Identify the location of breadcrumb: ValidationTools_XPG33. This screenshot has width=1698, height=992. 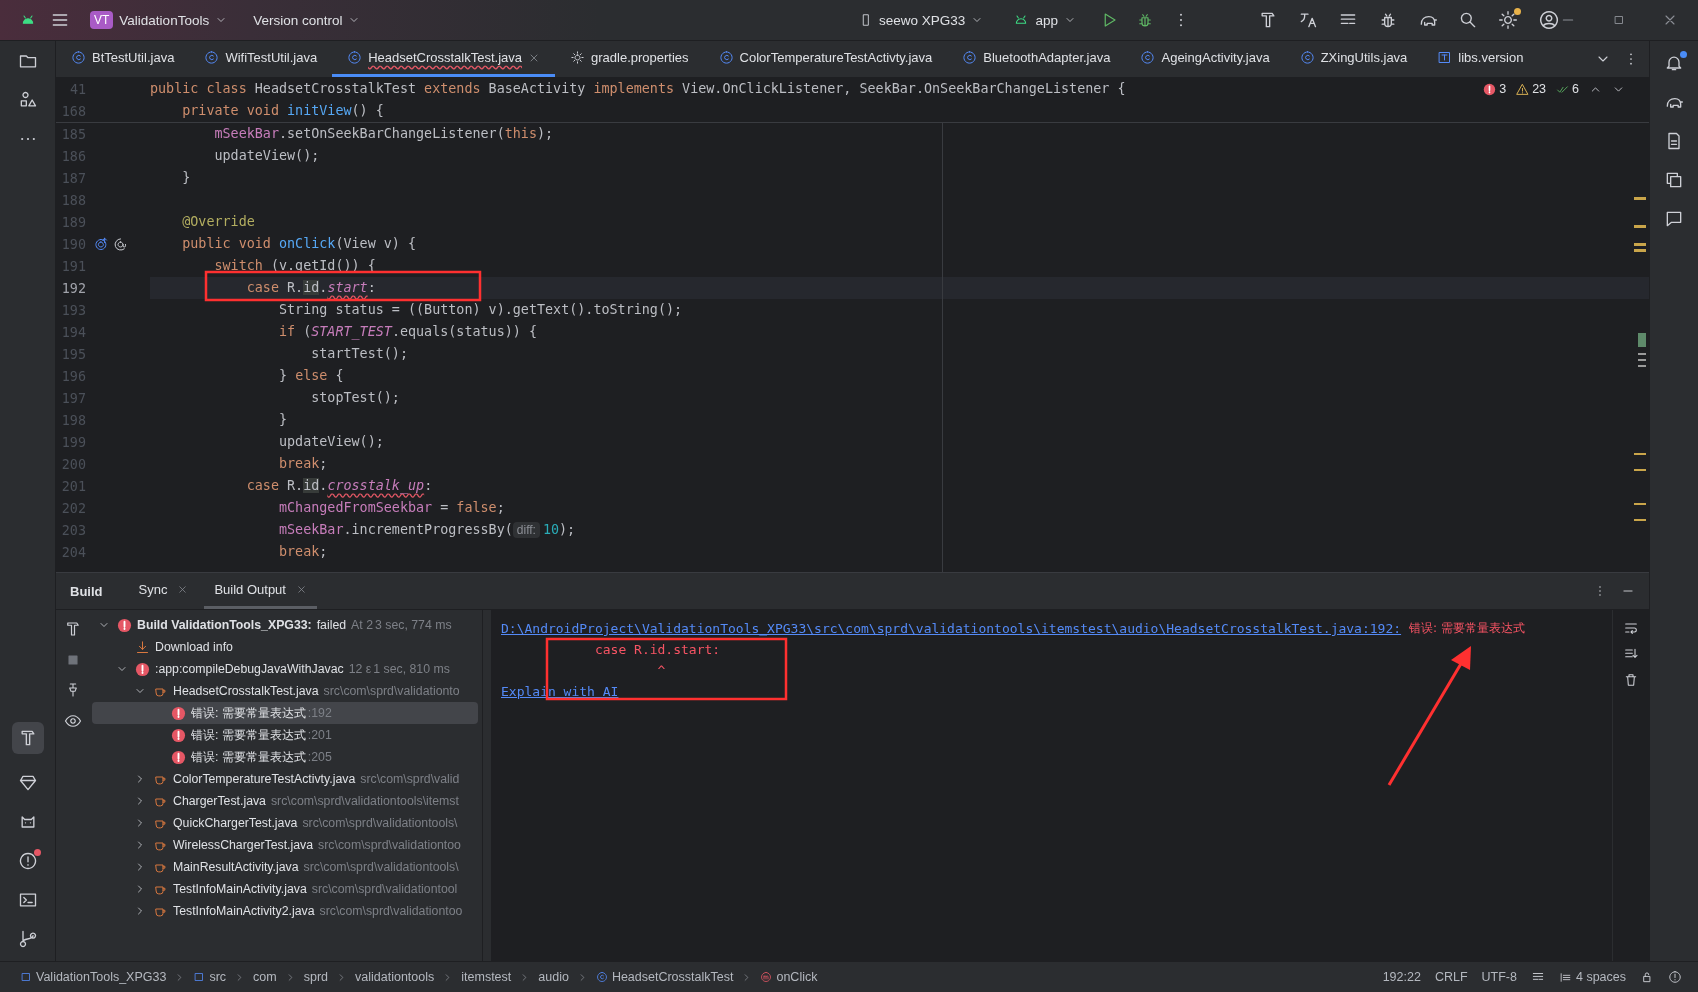
(93, 977).